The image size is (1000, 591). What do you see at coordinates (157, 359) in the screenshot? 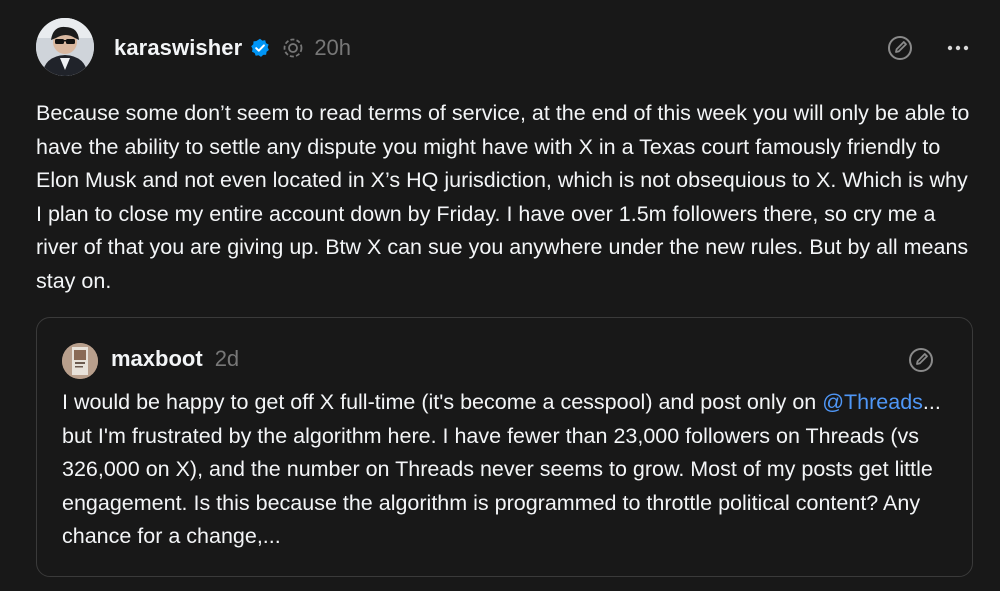
I see `quoted-author-username: maxboot` at bounding box center [157, 359].